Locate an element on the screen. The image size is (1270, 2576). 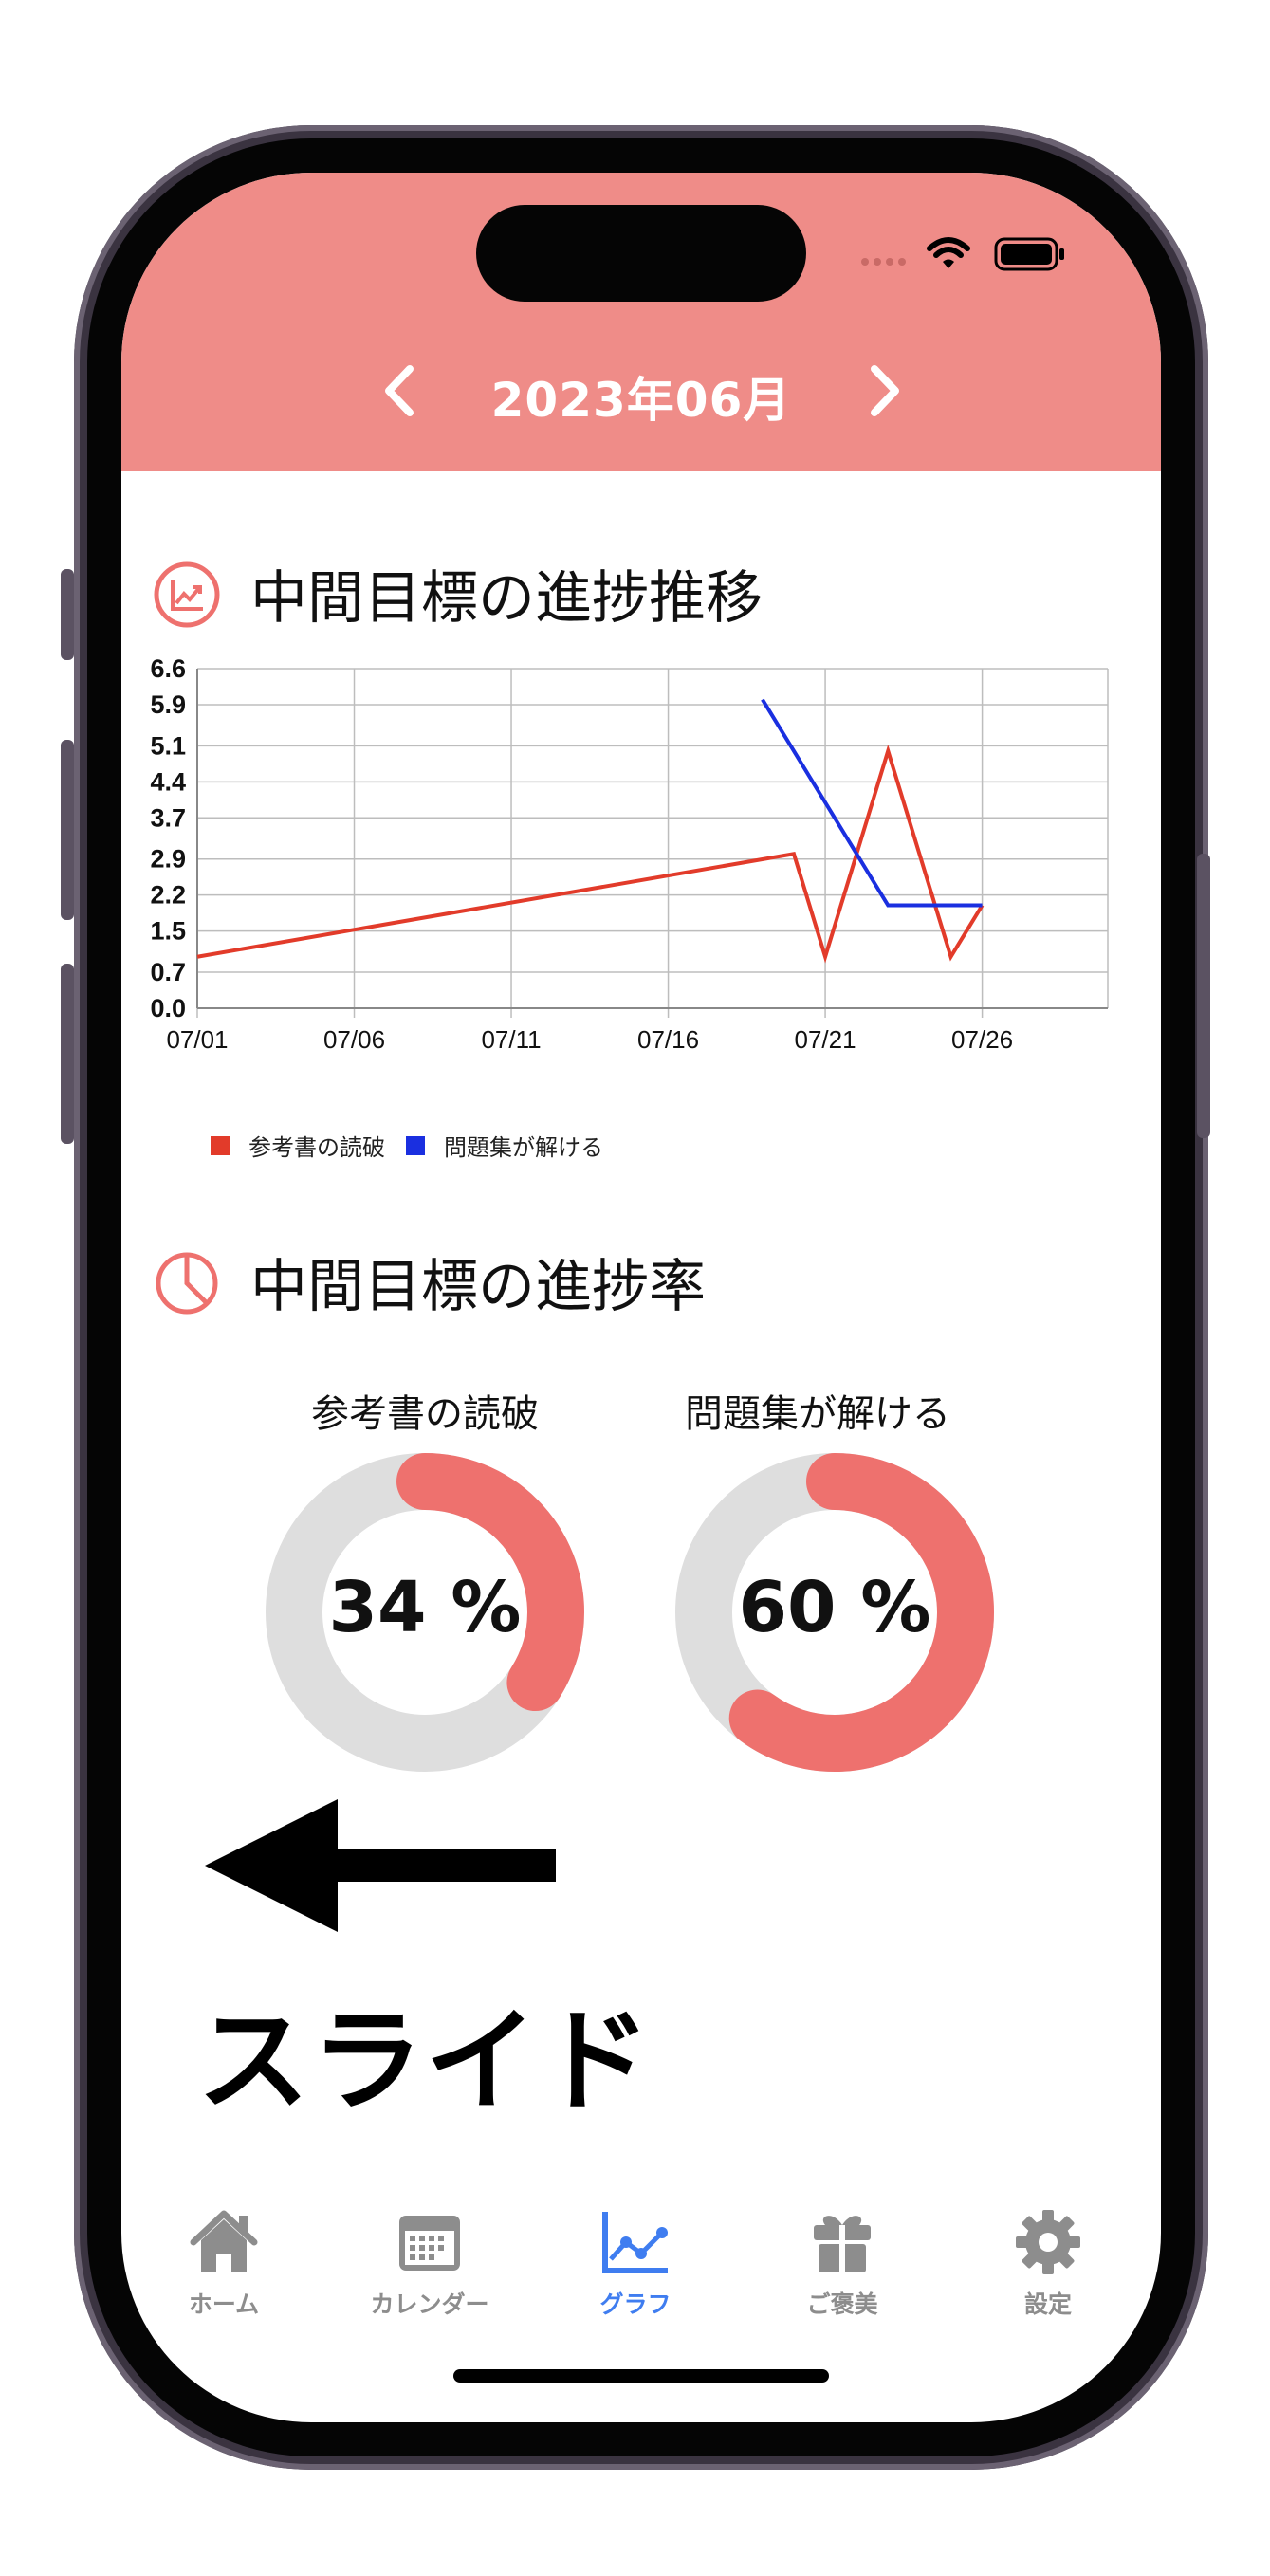
signal-dots-icon is located at coordinates (883, 262).